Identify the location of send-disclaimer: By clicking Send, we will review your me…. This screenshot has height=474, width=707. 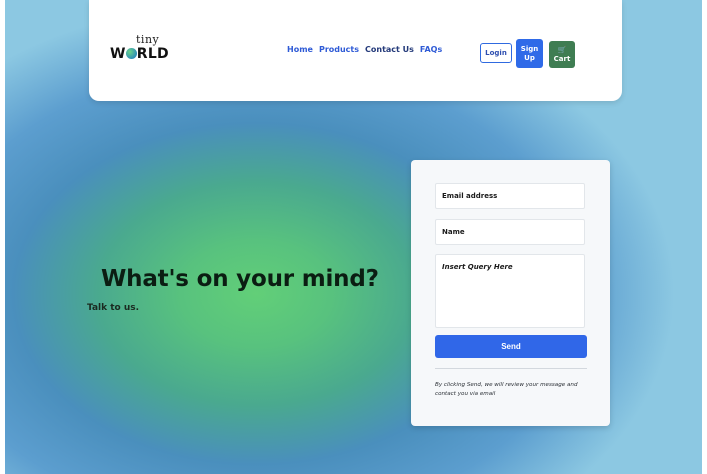
(506, 389).